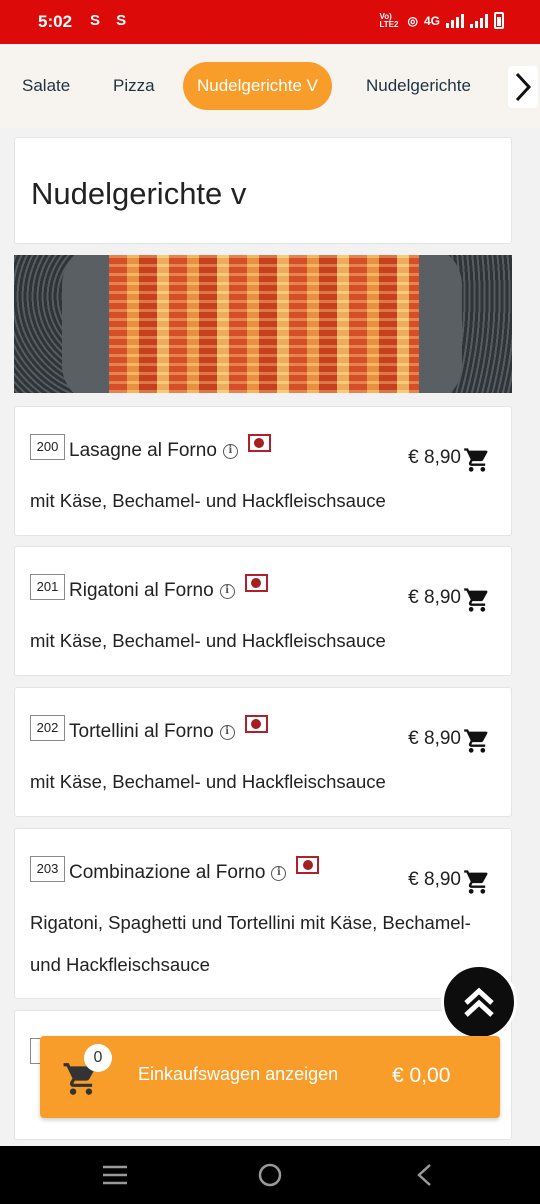  What do you see at coordinates (499, 20) in the screenshot?
I see `battery-icon` at bounding box center [499, 20].